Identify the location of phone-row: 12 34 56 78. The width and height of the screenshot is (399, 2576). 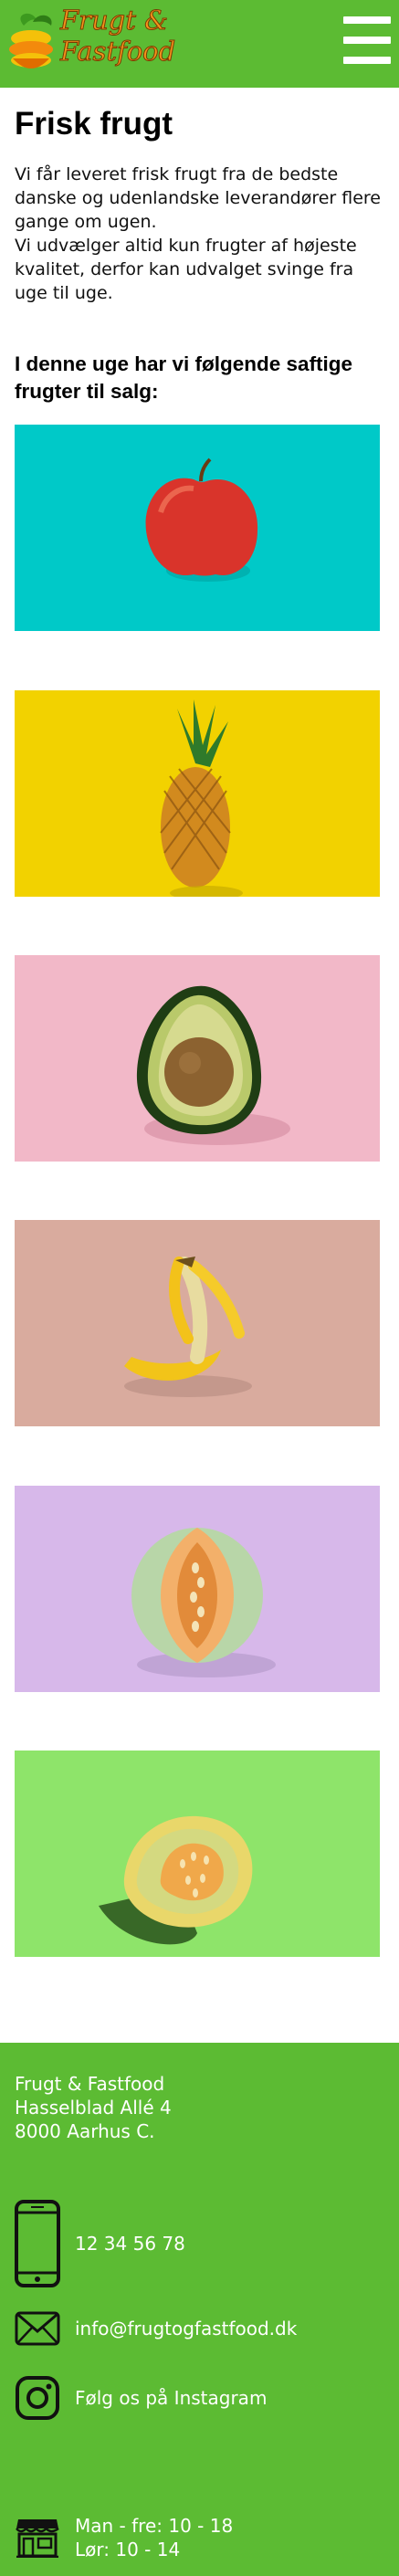
(100, 2243).